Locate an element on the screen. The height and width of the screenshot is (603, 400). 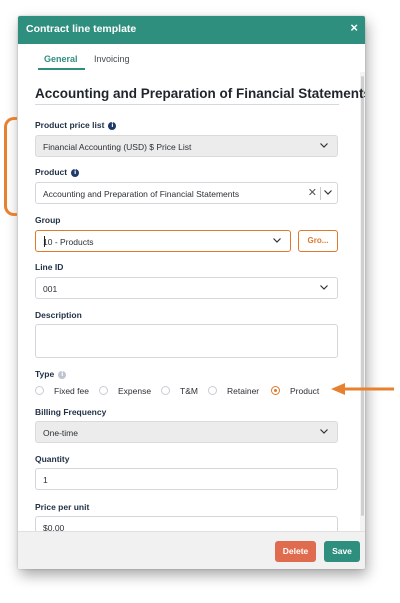
type-label-text: Type is located at coordinates (45, 374).